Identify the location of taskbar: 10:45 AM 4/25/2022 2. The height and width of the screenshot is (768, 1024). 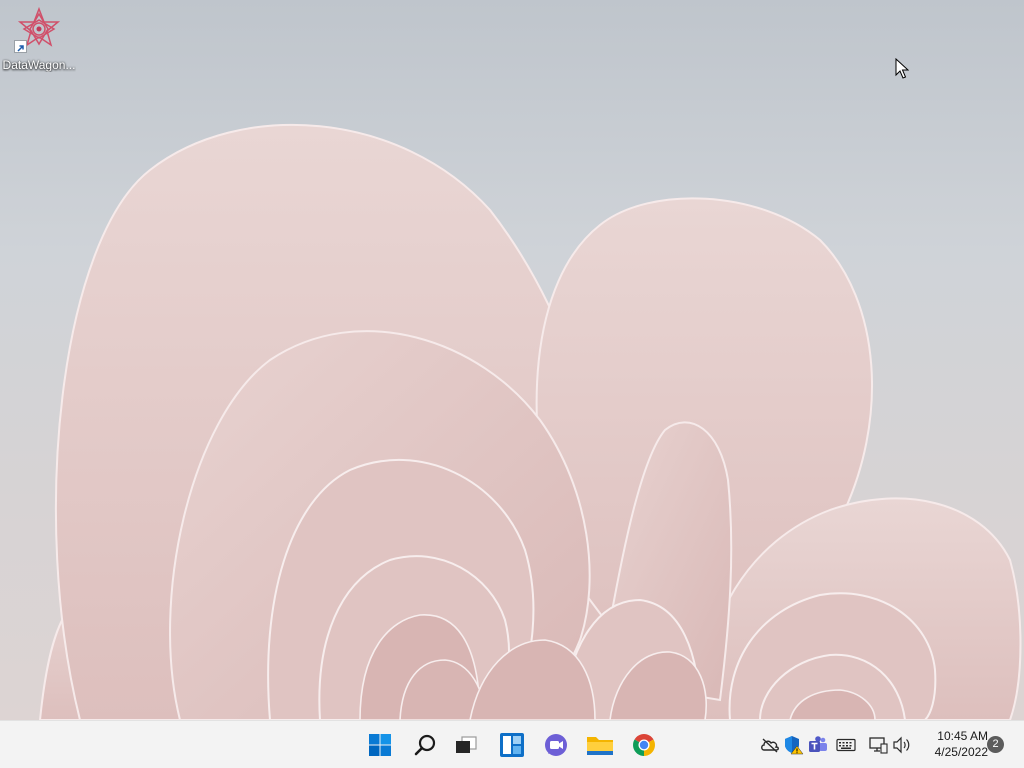
(512, 744).